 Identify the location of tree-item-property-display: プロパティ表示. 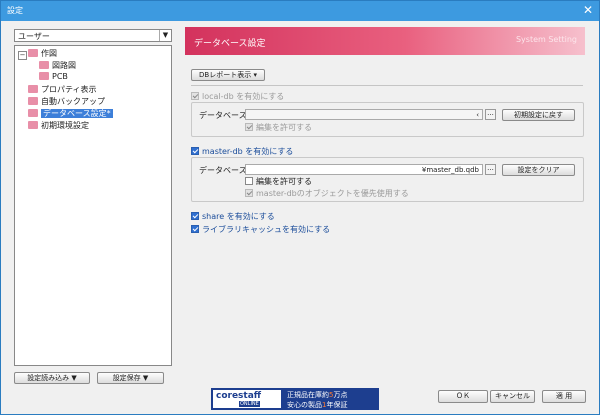
(62, 90).